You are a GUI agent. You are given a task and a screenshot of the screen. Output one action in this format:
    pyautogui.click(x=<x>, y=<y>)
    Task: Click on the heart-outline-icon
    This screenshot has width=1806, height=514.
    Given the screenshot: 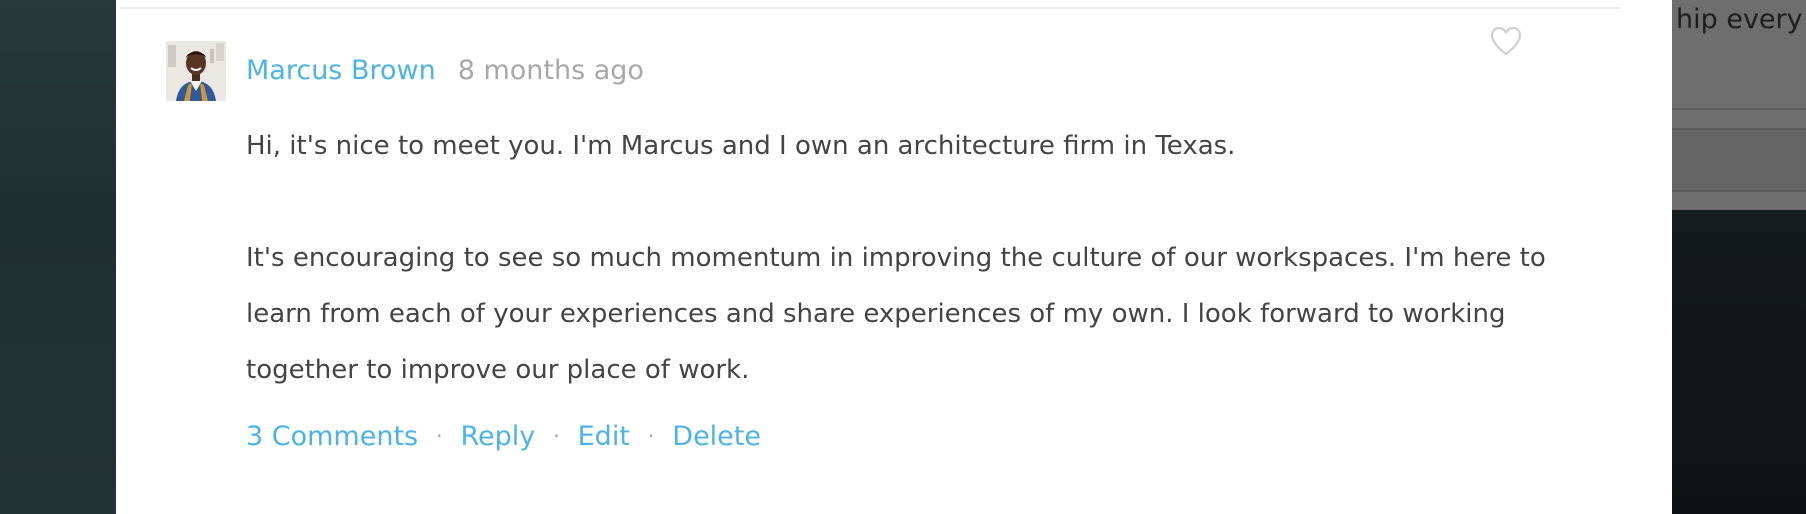 What is the action you would take?
    pyautogui.click(x=1506, y=41)
    